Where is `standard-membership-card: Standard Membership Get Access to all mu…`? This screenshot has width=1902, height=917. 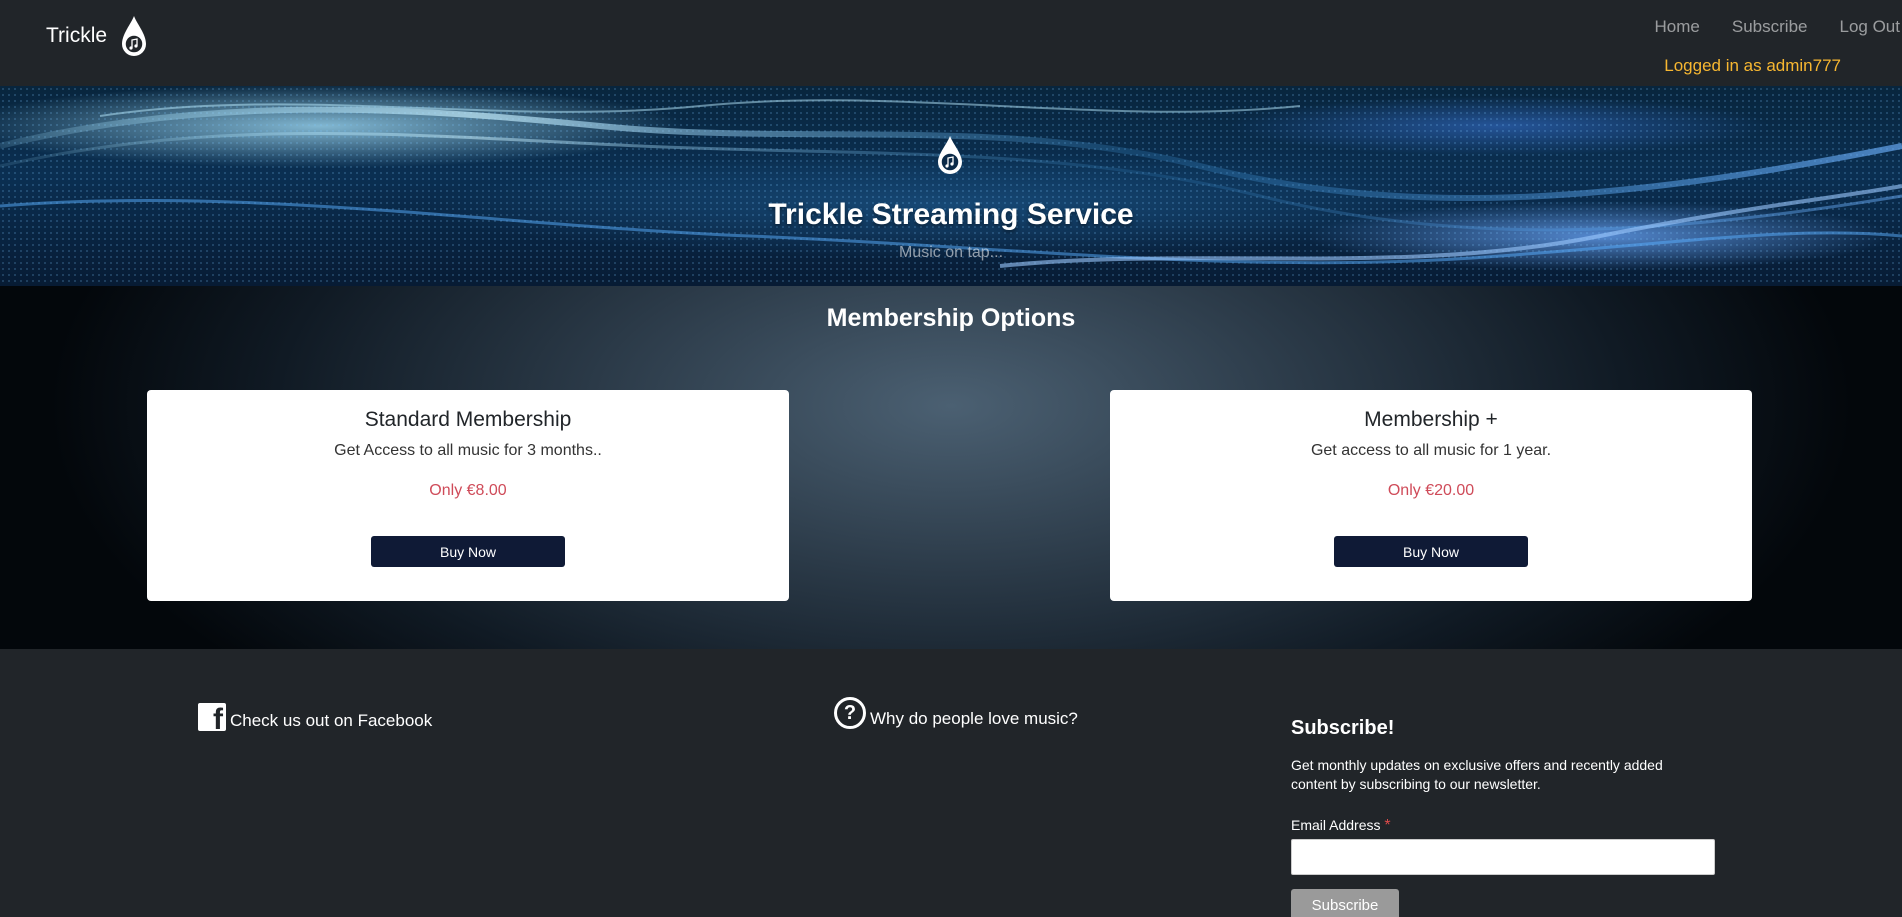
standard-membership-card: Standard Membership Get Access to all mu… is located at coordinates (468, 495).